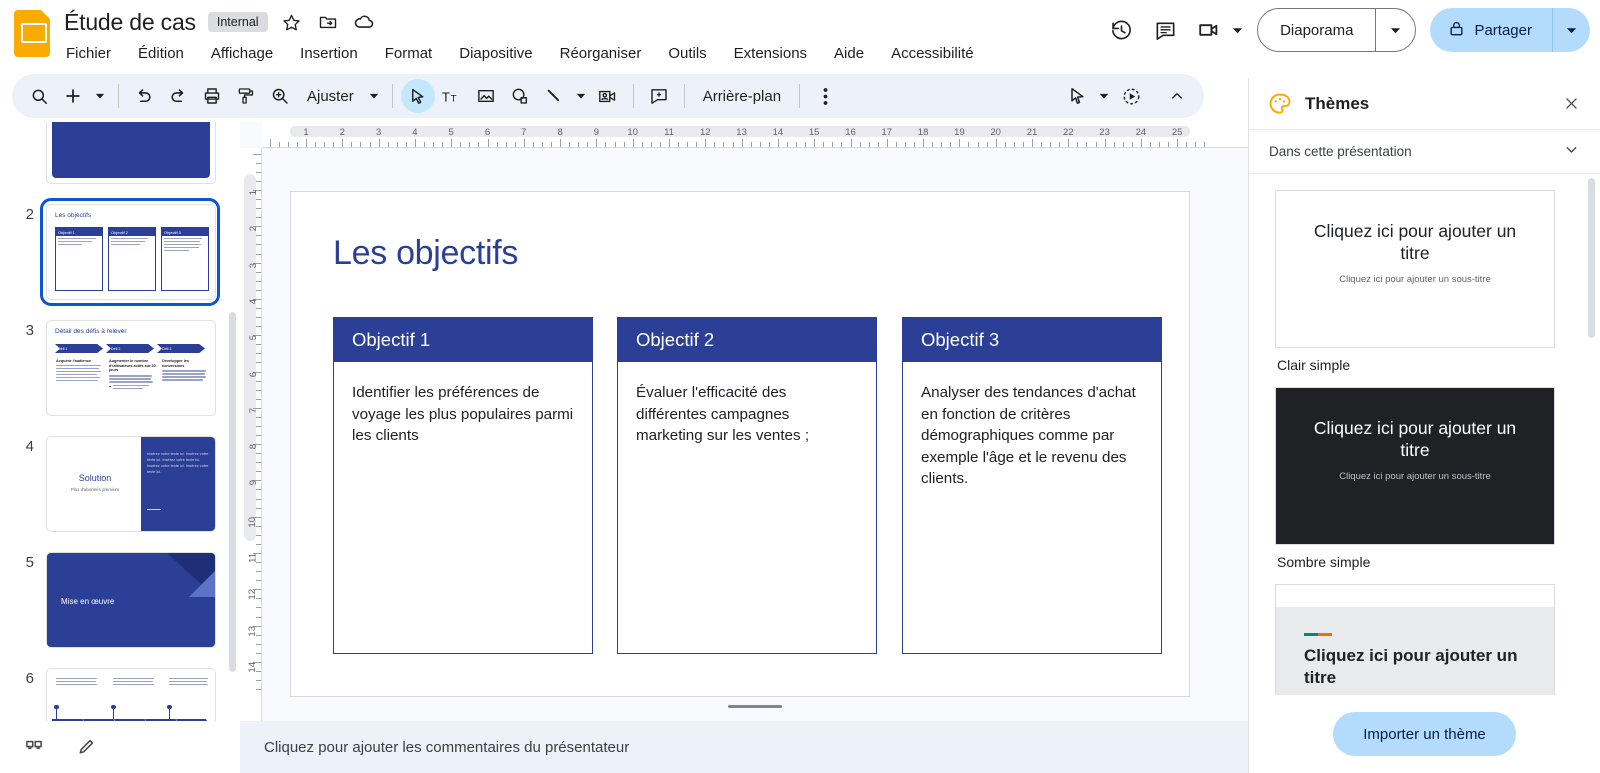  What do you see at coordinates (178, 96) in the screenshot?
I see `redo-icon` at bounding box center [178, 96].